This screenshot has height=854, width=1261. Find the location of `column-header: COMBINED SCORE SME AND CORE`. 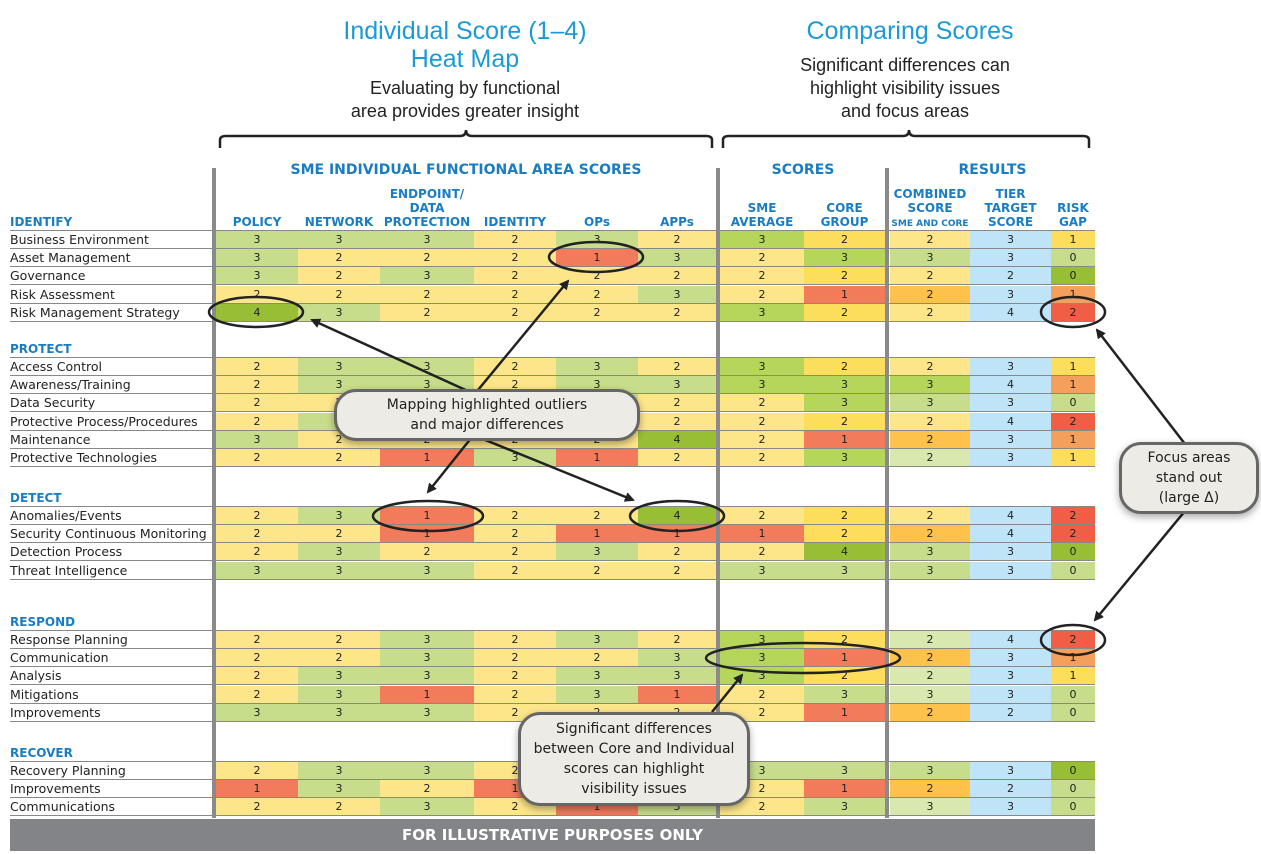

column-header: COMBINED SCORE SME AND CORE is located at coordinates (930, 209).